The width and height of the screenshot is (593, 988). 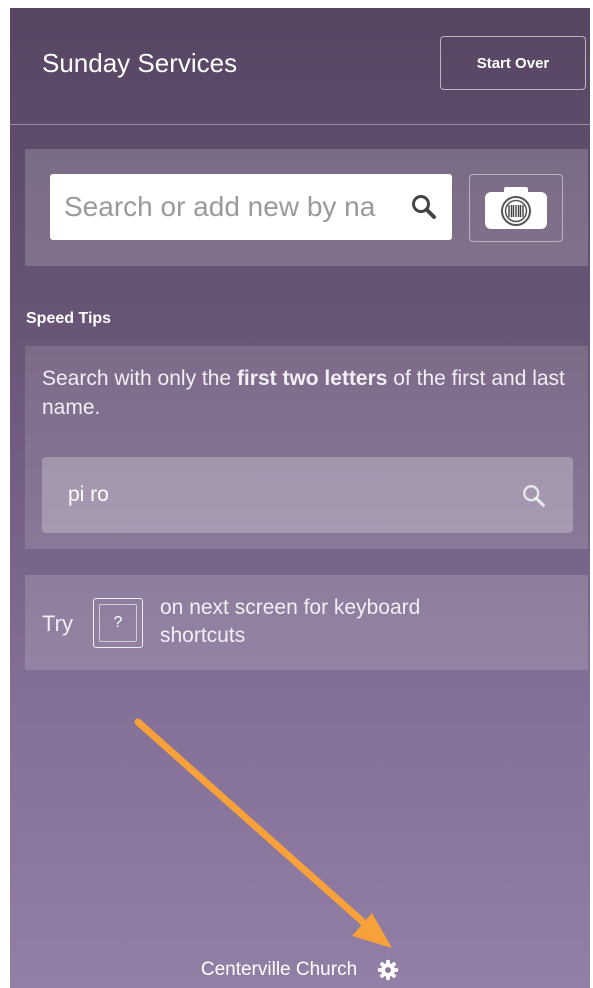 What do you see at coordinates (290, 621) in the screenshot?
I see `keyboard-tip-description: on next screen for keyboard shortcuts` at bounding box center [290, 621].